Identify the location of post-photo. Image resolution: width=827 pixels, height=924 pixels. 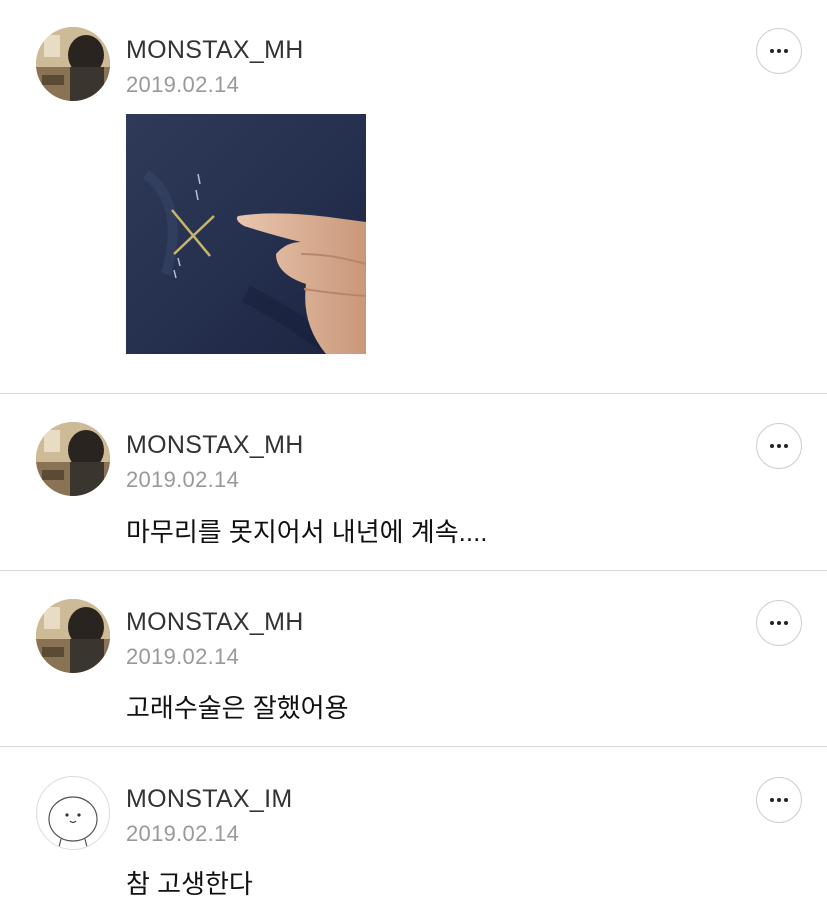
(246, 234).